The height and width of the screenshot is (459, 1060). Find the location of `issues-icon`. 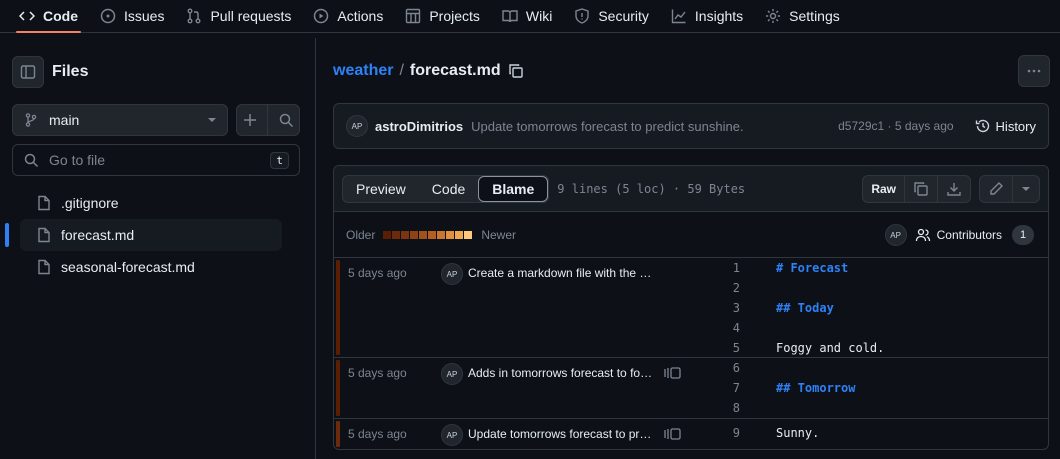

issues-icon is located at coordinates (108, 16).